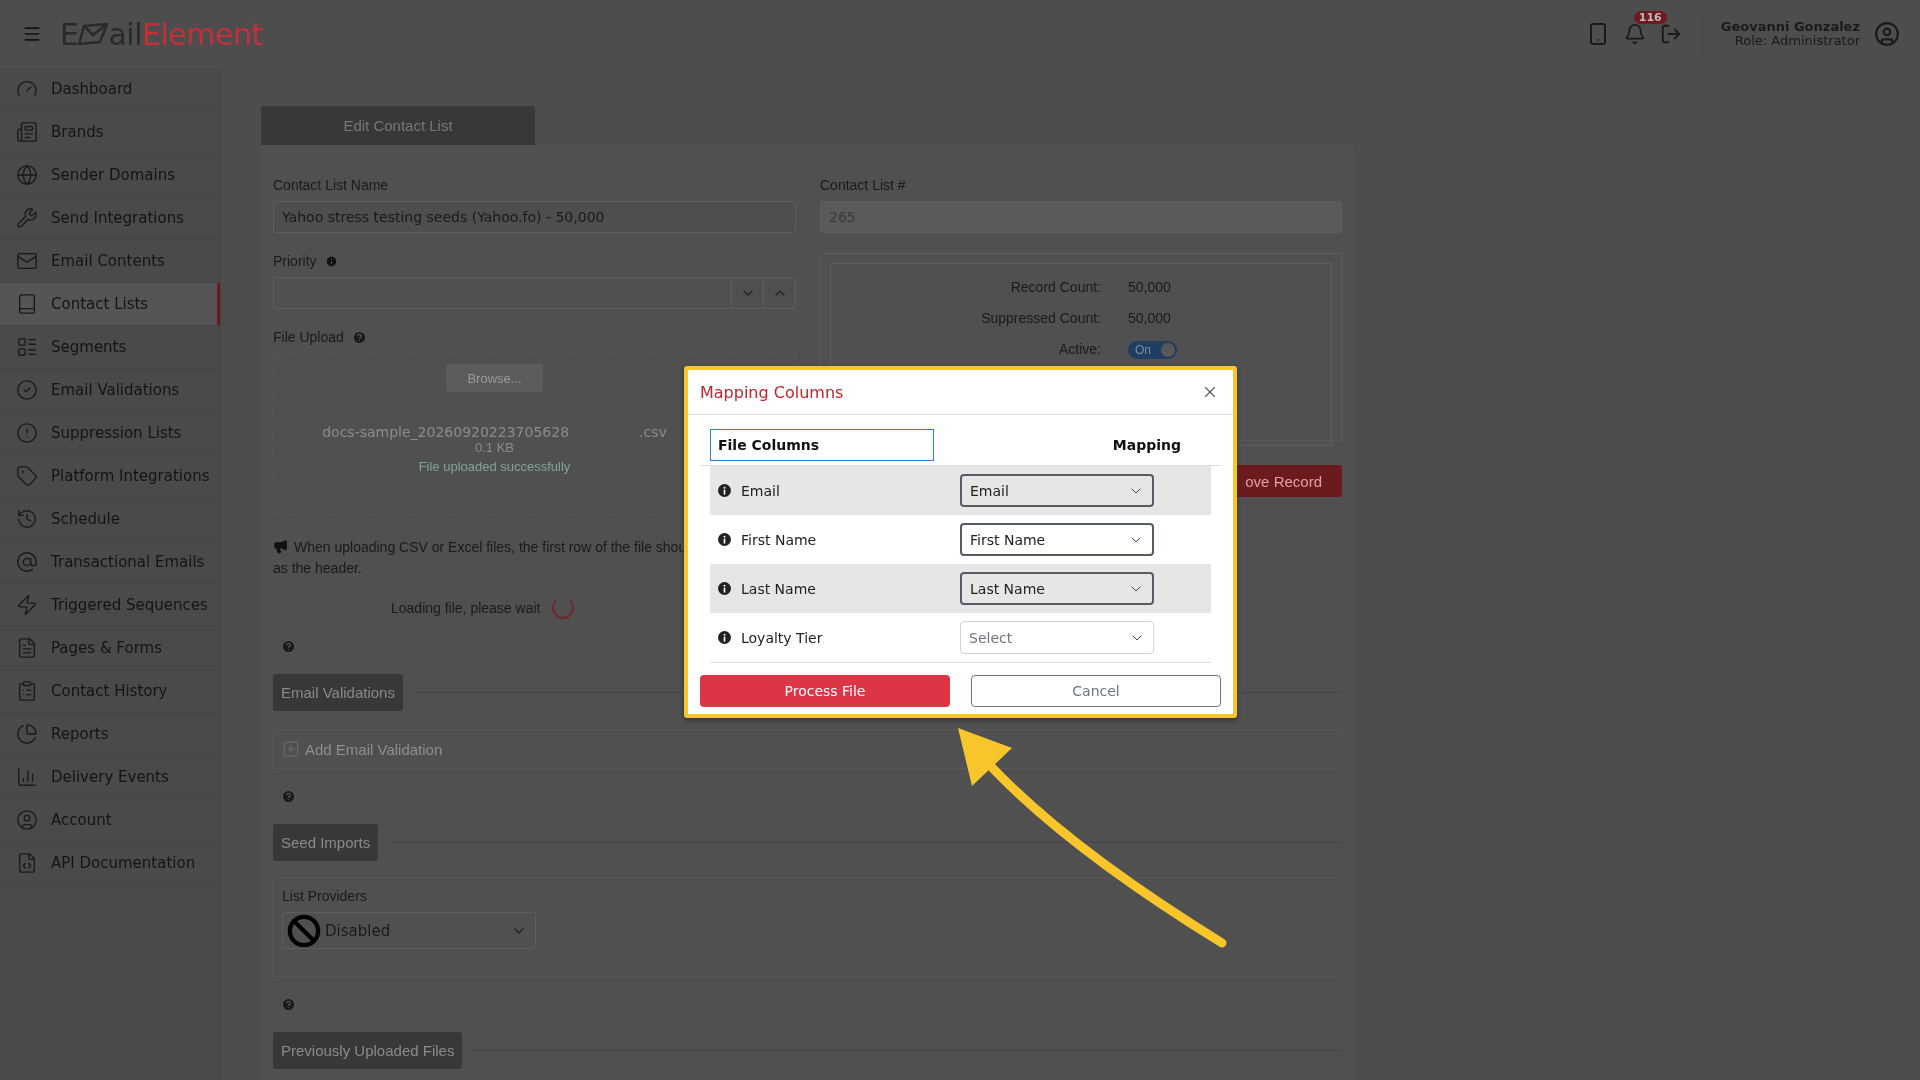 This screenshot has width=1920, height=1080. Describe the element at coordinates (1057, 637) in the screenshot. I see `mapping-select: Select` at that location.